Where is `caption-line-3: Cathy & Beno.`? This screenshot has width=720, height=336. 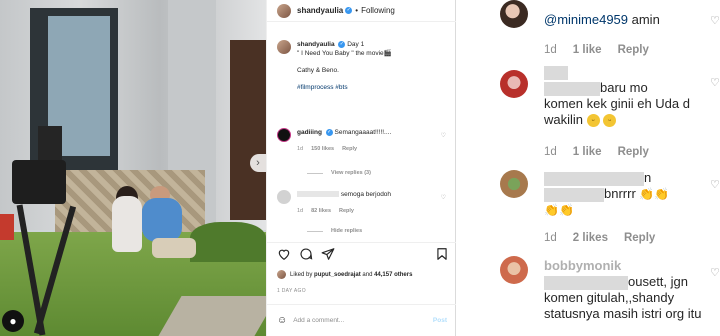 caption-line-3: Cathy & Beno. is located at coordinates (318, 70).